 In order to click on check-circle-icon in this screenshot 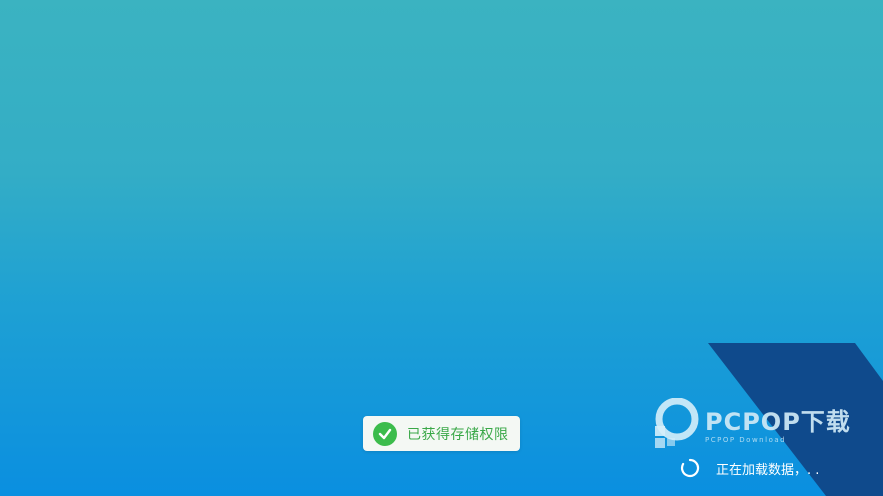, I will do `click(385, 433)`.